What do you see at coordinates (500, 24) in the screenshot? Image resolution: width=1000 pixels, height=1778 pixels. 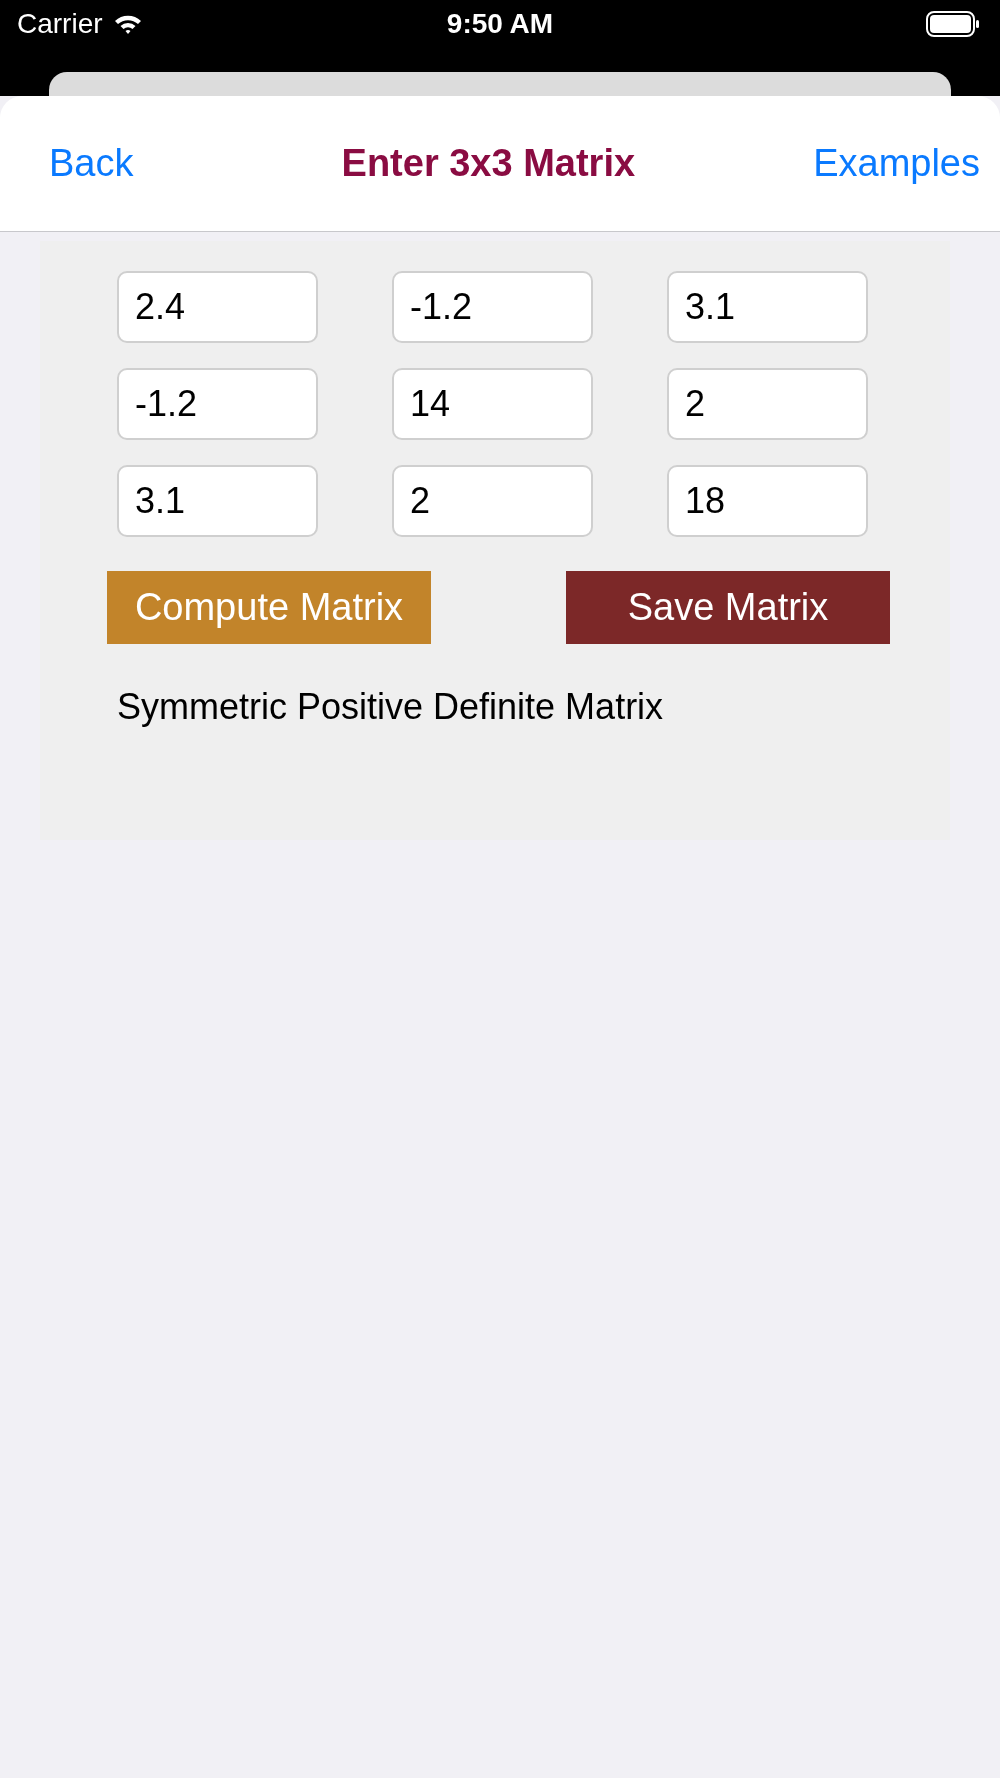 I see `status-time: 9:50 AM` at bounding box center [500, 24].